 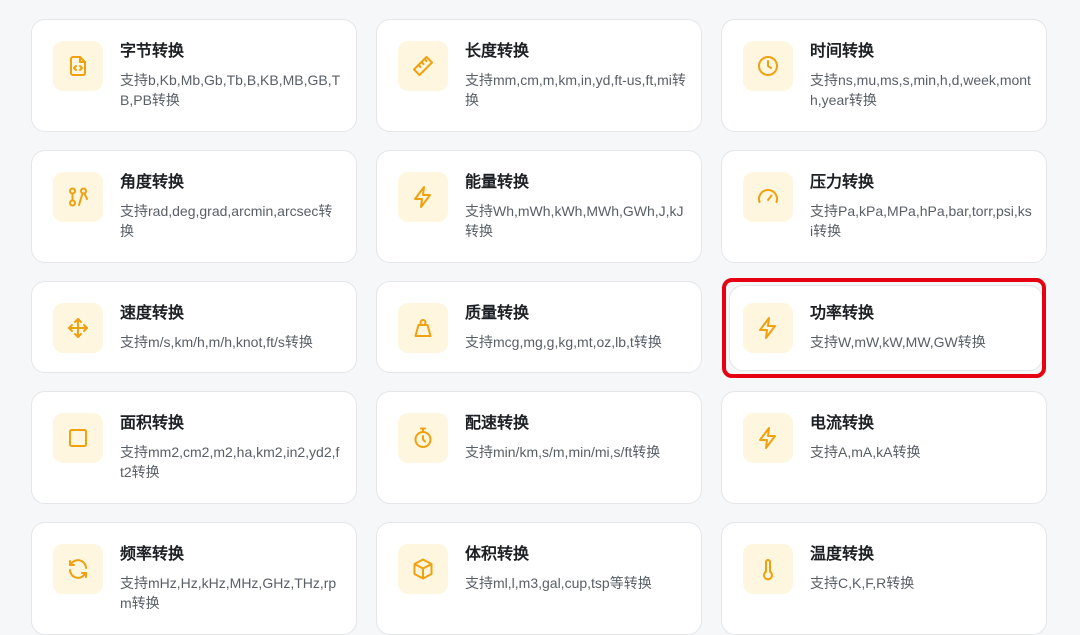 What do you see at coordinates (497, 554) in the screenshot?
I see `card-title: 体积转换` at bounding box center [497, 554].